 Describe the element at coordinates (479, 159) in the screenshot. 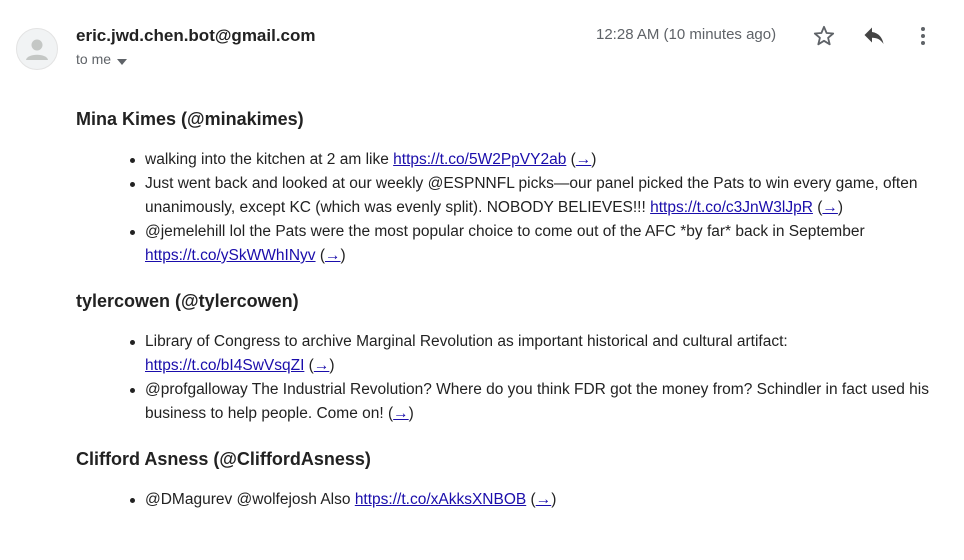

I see `tweet-link: https://t.co/5W2PpVY2ab` at that location.